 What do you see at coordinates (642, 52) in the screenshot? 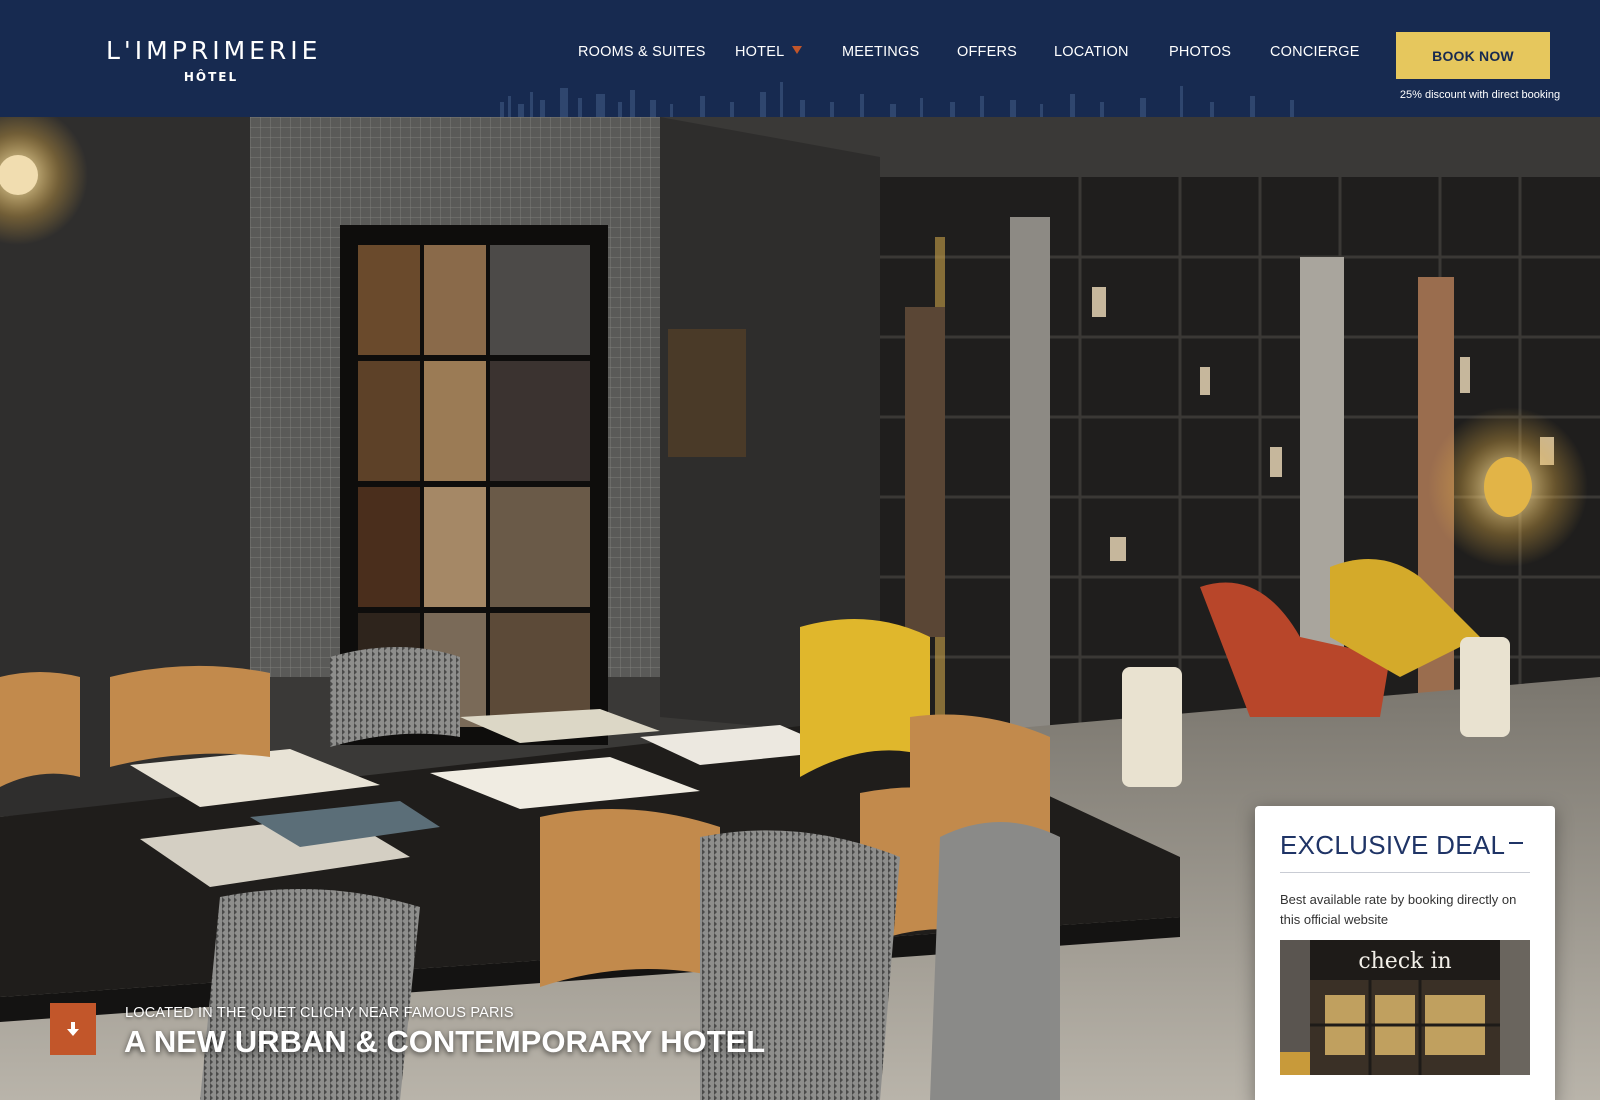
I see `nav-rooms-suites: ROOMS & SUITES` at bounding box center [642, 52].